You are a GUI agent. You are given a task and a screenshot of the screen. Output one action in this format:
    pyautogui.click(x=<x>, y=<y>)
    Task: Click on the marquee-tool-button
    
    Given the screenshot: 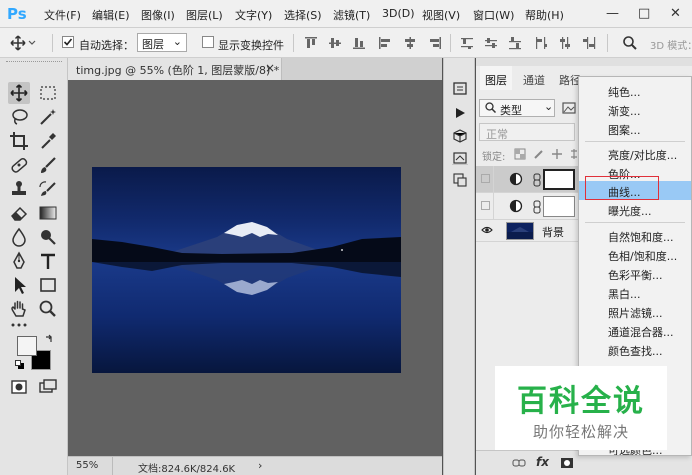 What is the action you would take?
    pyautogui.click(x=48, y=93)
    